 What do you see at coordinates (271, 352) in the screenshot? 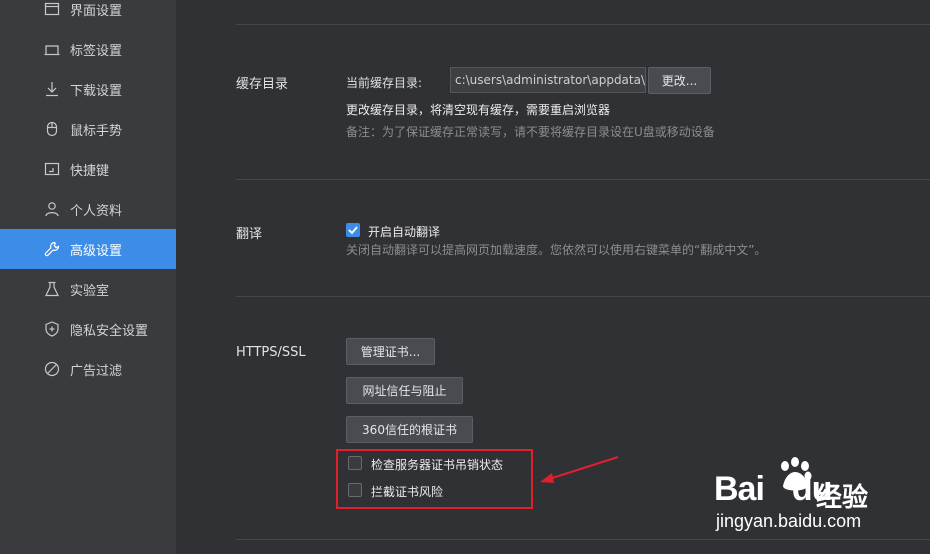
I see `https-section-label: HTTPS/SSL` at bounding box center [271, 352].